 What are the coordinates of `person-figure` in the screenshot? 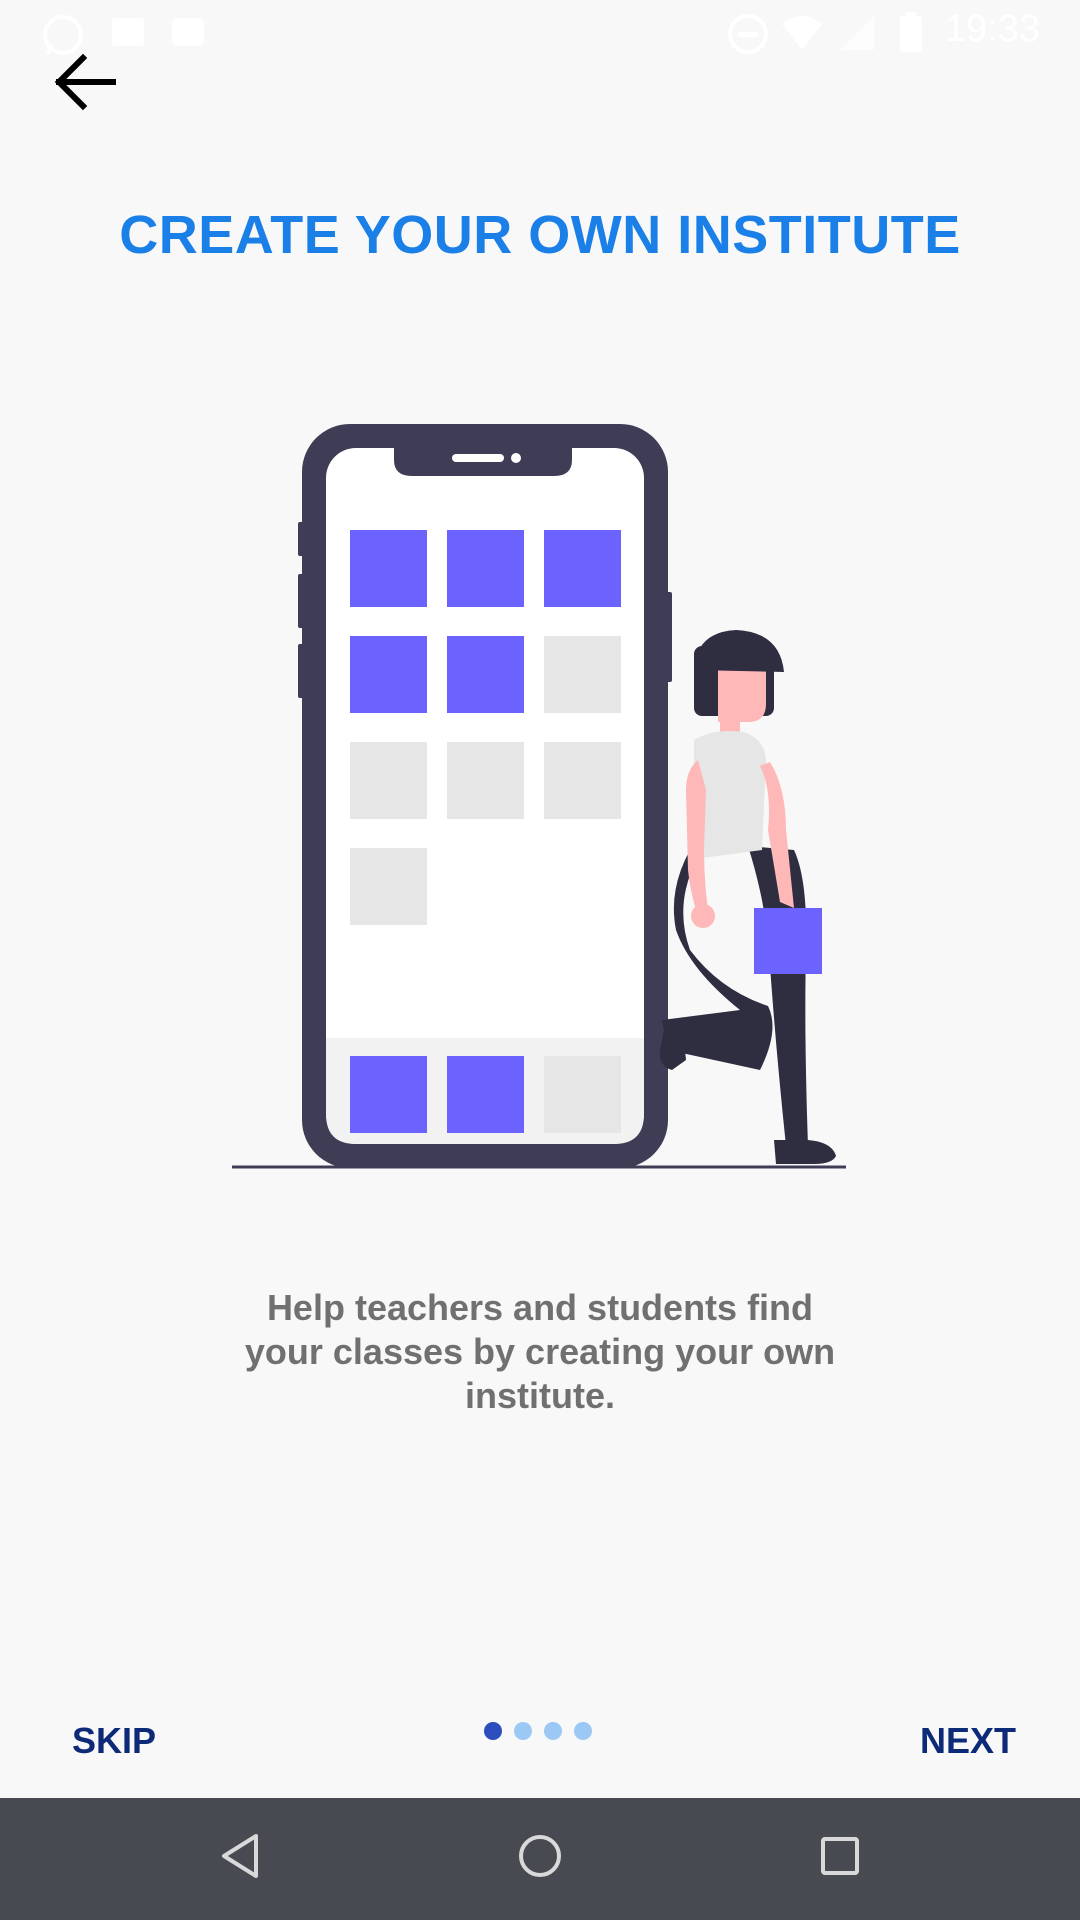 It's located at (747, 897).